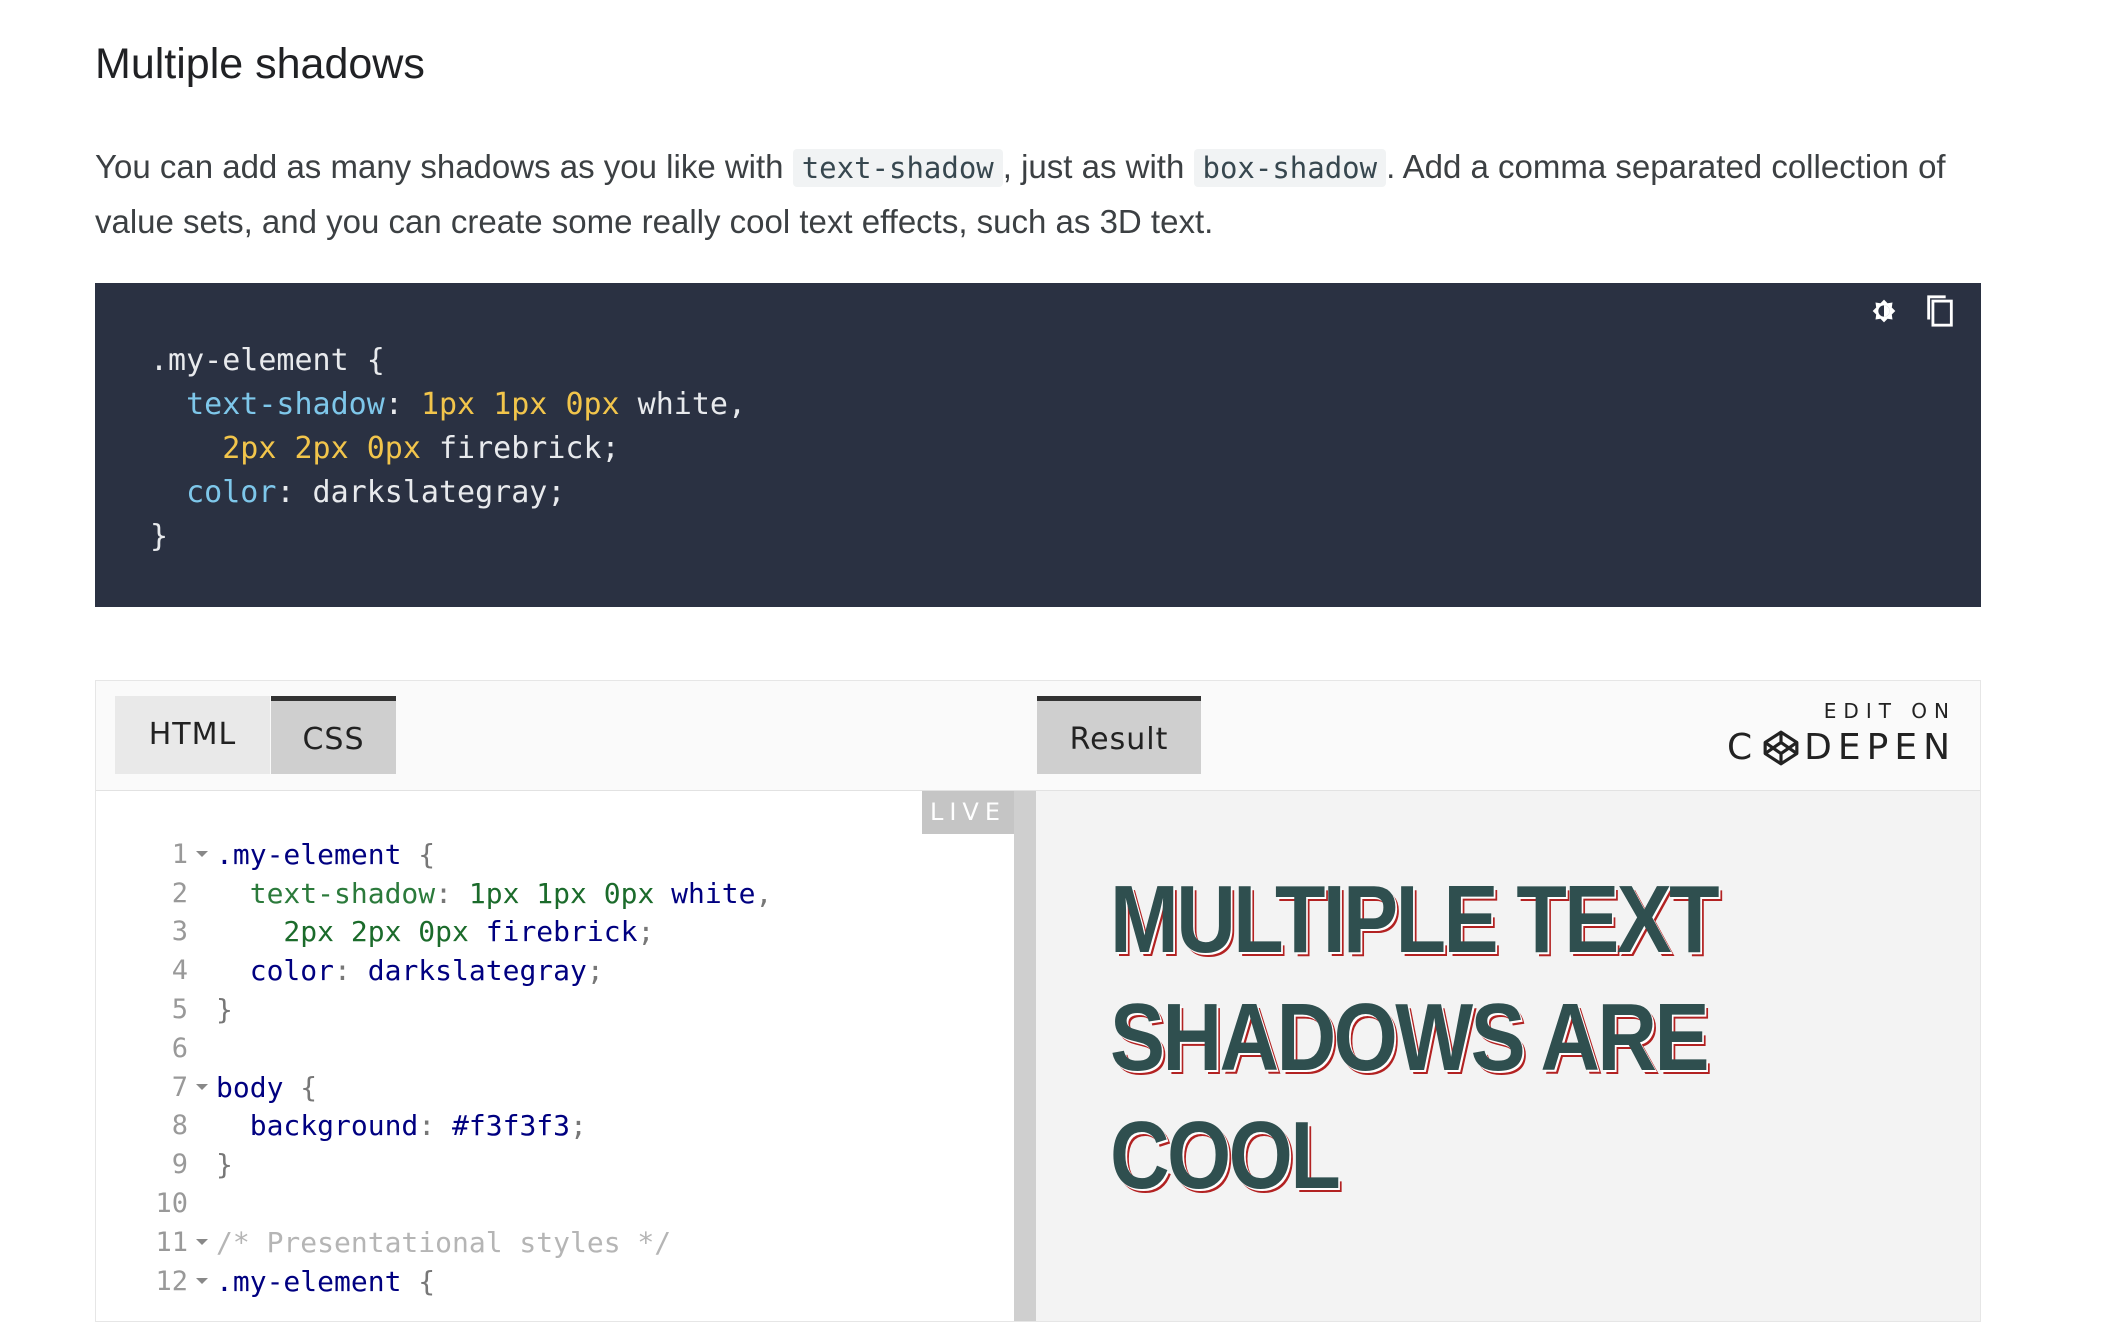 The image size is (2110, 1322). What do you see at coordinates (179, 1087) in the screenshot?
I see `line-number: 7` at bounding box center [179, 1087].